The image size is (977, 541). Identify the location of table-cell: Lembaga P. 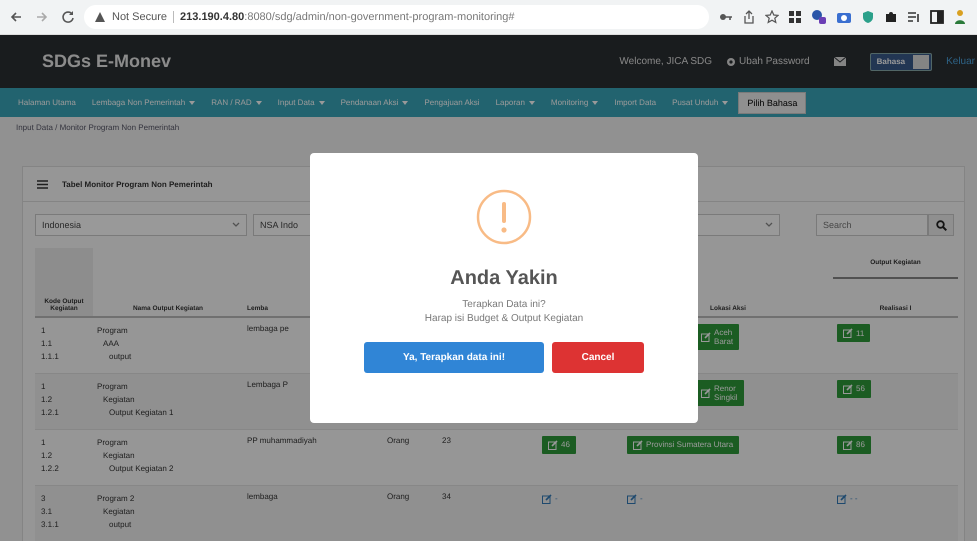
(267, 384).